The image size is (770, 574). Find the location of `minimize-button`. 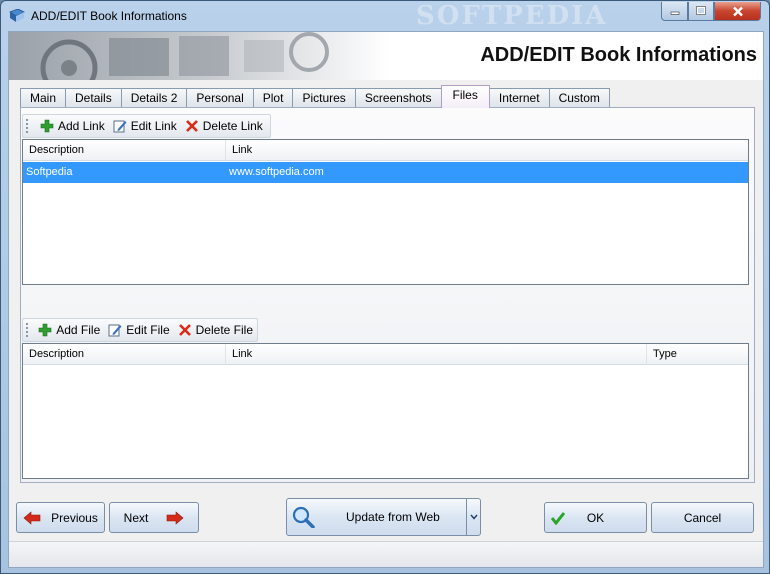

minimize-button is located at coordinates (674, 11).